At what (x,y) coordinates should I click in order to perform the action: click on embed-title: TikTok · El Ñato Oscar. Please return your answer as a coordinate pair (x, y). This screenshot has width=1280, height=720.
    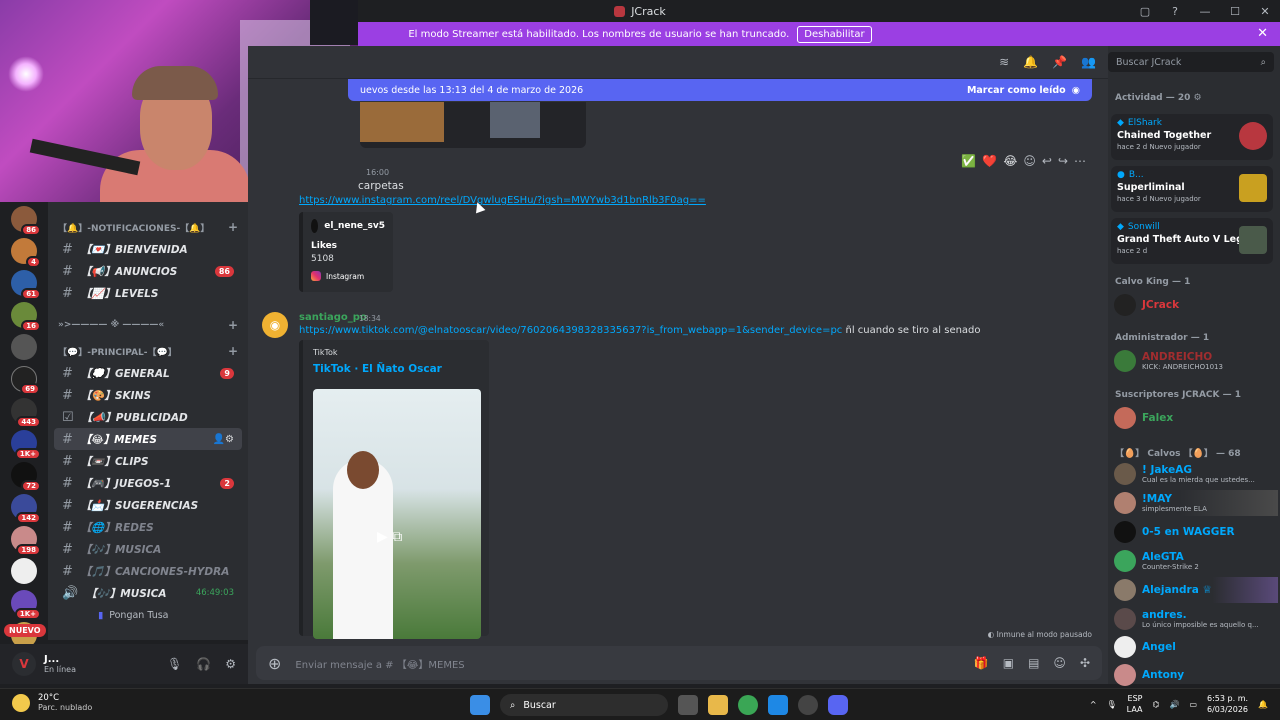
    Looking at the image, I should click on (396, 369).